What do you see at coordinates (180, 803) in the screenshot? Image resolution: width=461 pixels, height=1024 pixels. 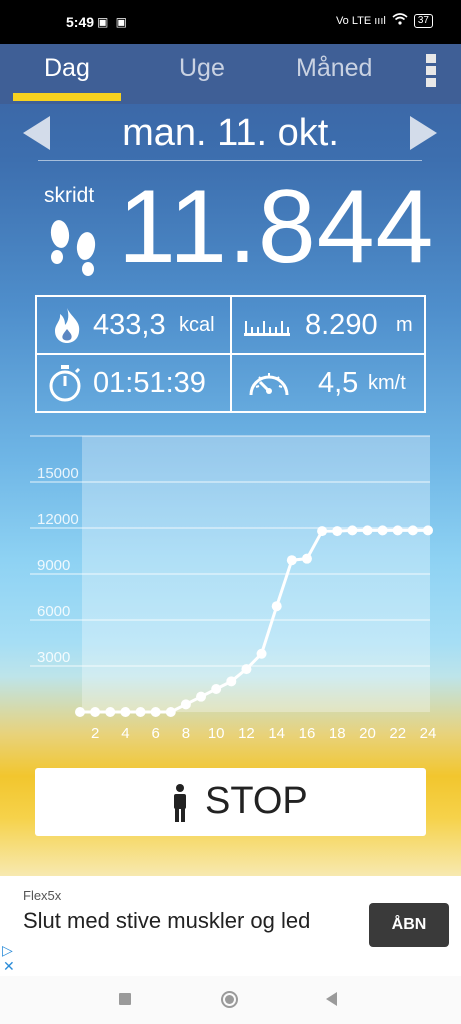 I see `person-icon` at bounding box center [180, 803].